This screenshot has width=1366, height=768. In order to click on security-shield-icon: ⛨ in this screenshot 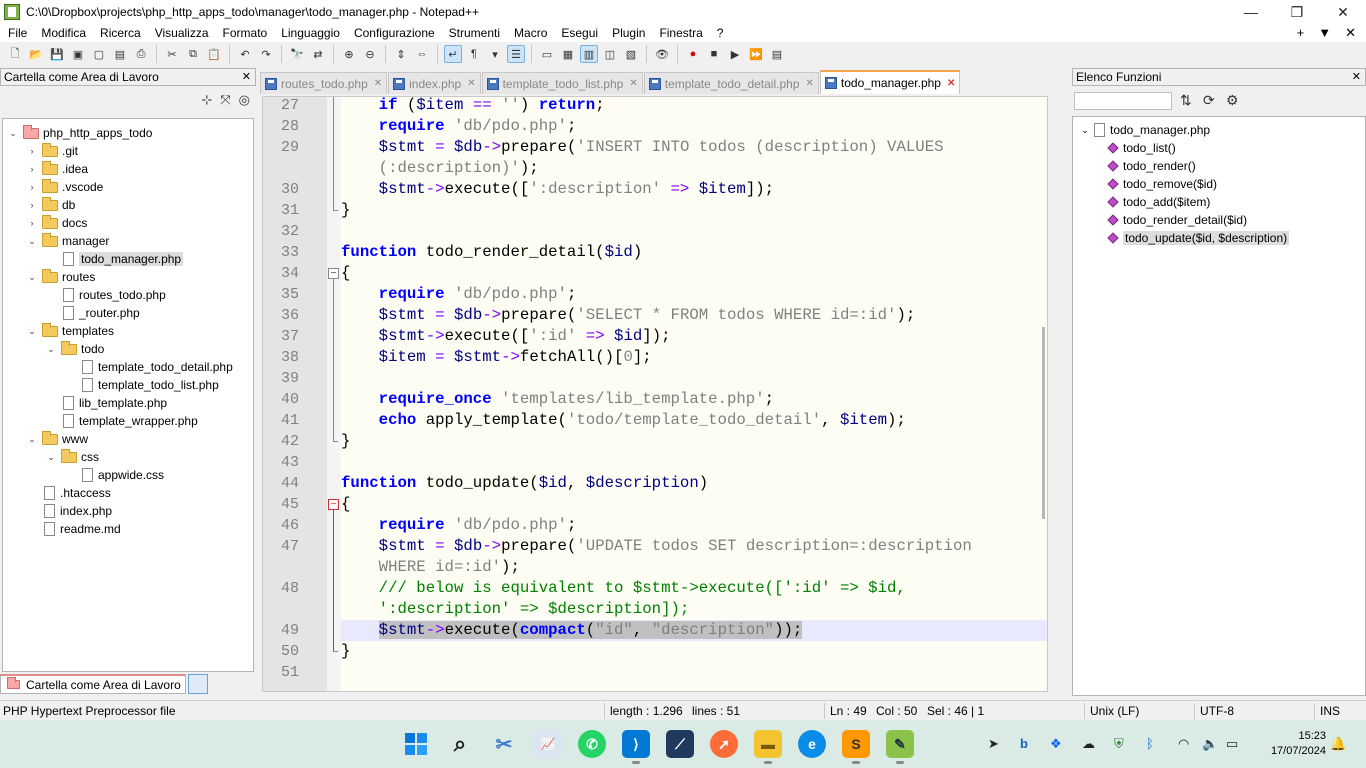, I will do `click(1119, 744)`.